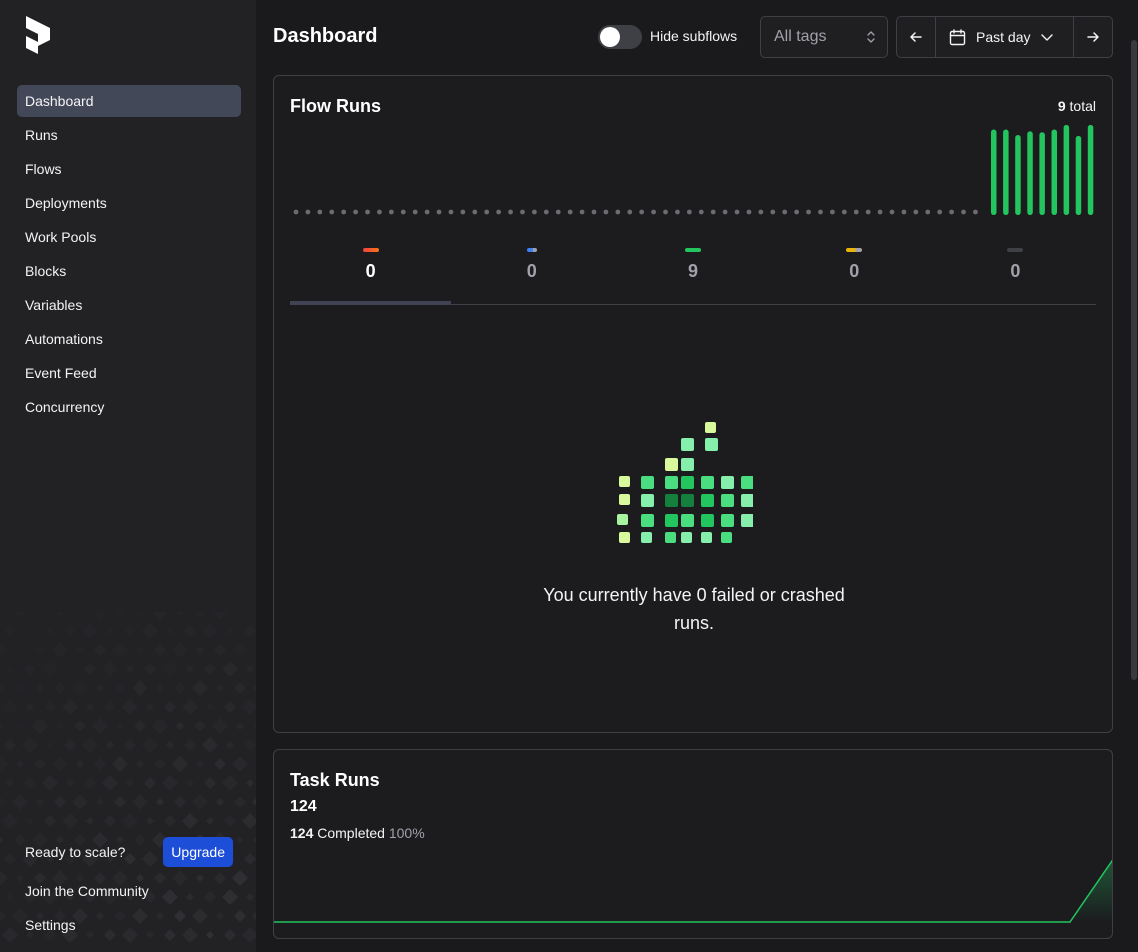 The height and width of the screenshot is (952, 1138). I want to click on sidebar-item-runs: Runs, so click(129, 135).